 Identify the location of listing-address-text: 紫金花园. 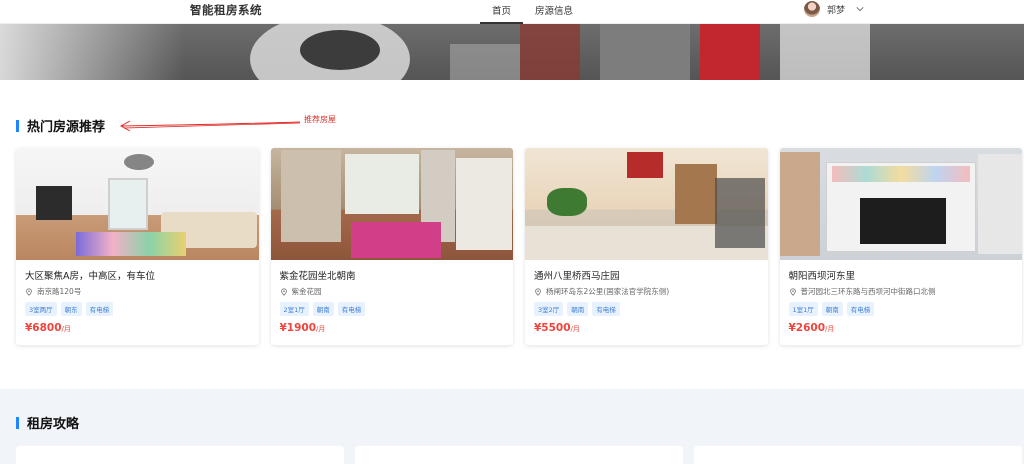
(306, 291).